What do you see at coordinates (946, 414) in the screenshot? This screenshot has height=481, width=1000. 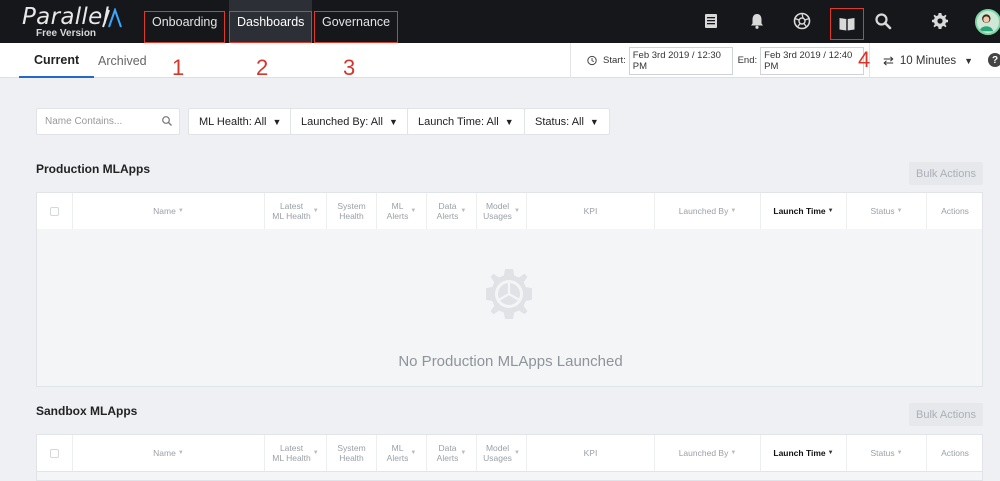 I see `sandbox-bulk-actions-button: Bulk Actions` at bounding box center [946, 414].